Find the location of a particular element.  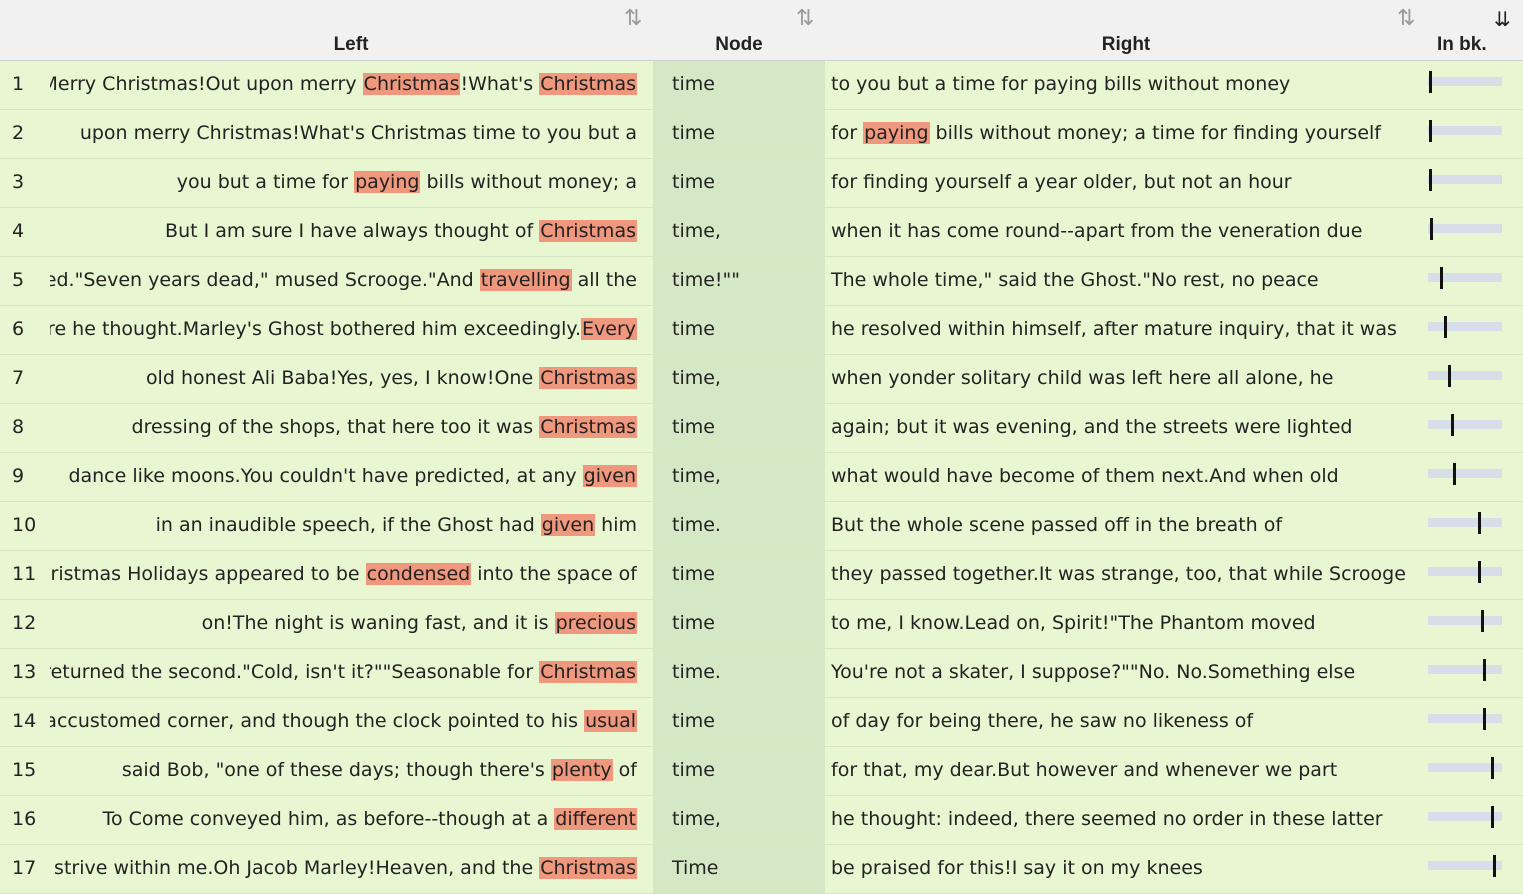

keyword-highlight: given is located at coordinates (609, 476).